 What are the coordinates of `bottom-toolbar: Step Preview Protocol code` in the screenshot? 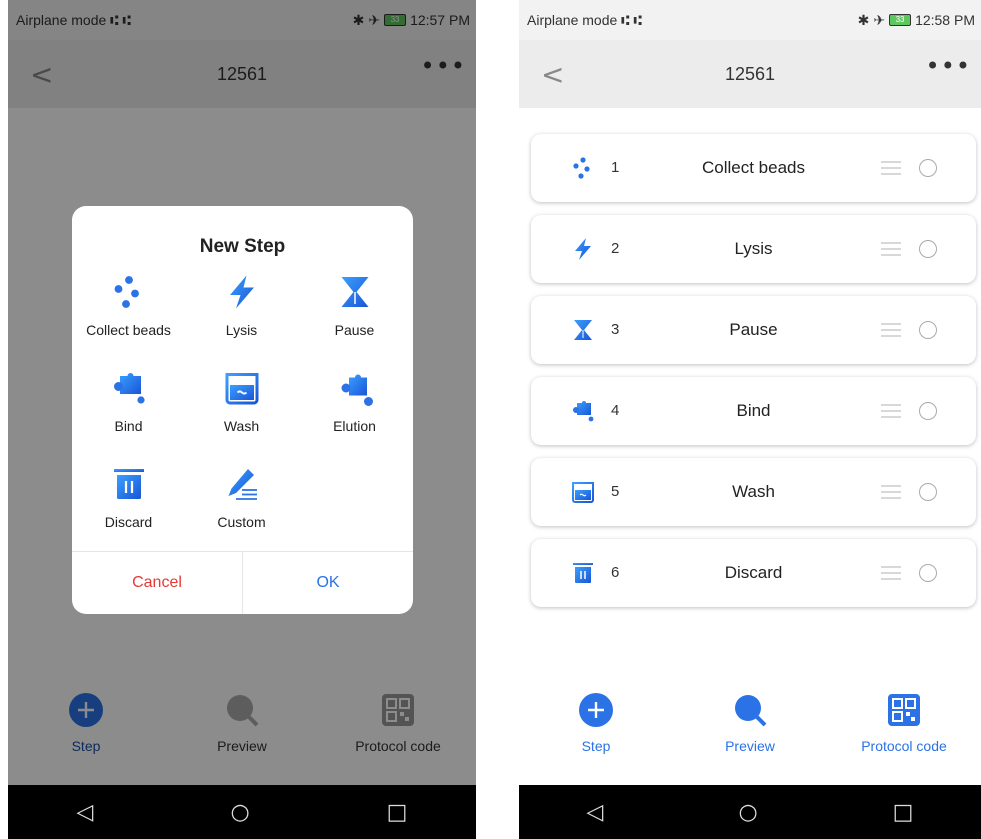 It's located at (750, 732).